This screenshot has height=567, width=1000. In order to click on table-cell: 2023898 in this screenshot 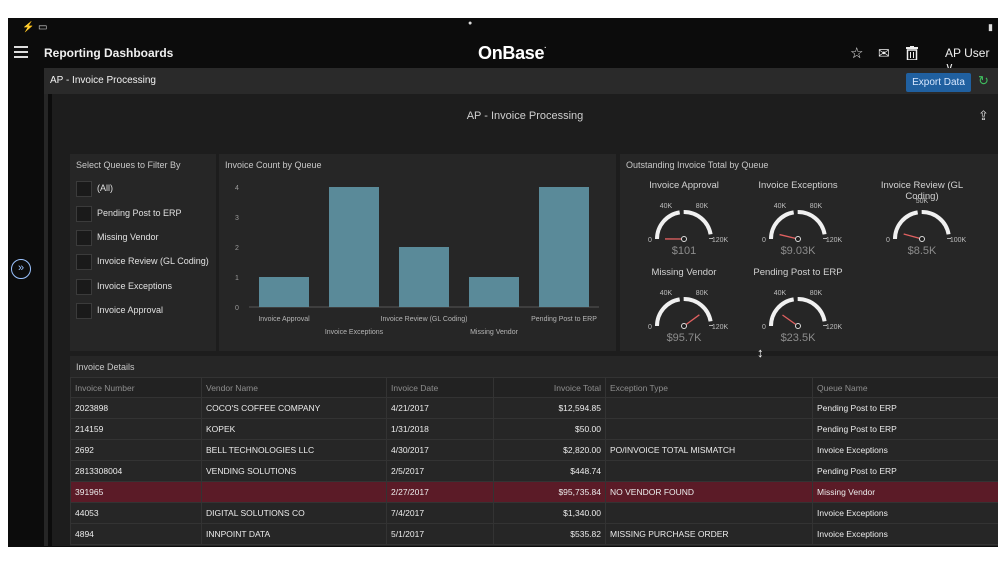, I will do `click(136, 408)`.